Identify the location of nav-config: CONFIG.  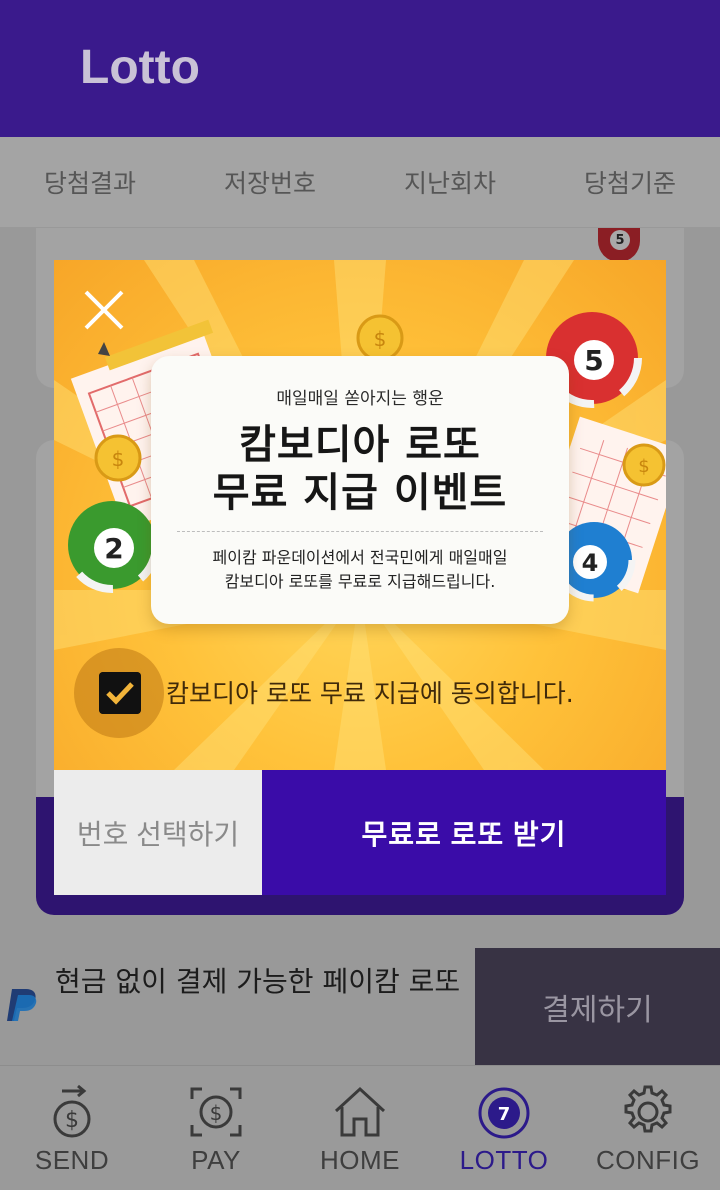
(648, 1128).